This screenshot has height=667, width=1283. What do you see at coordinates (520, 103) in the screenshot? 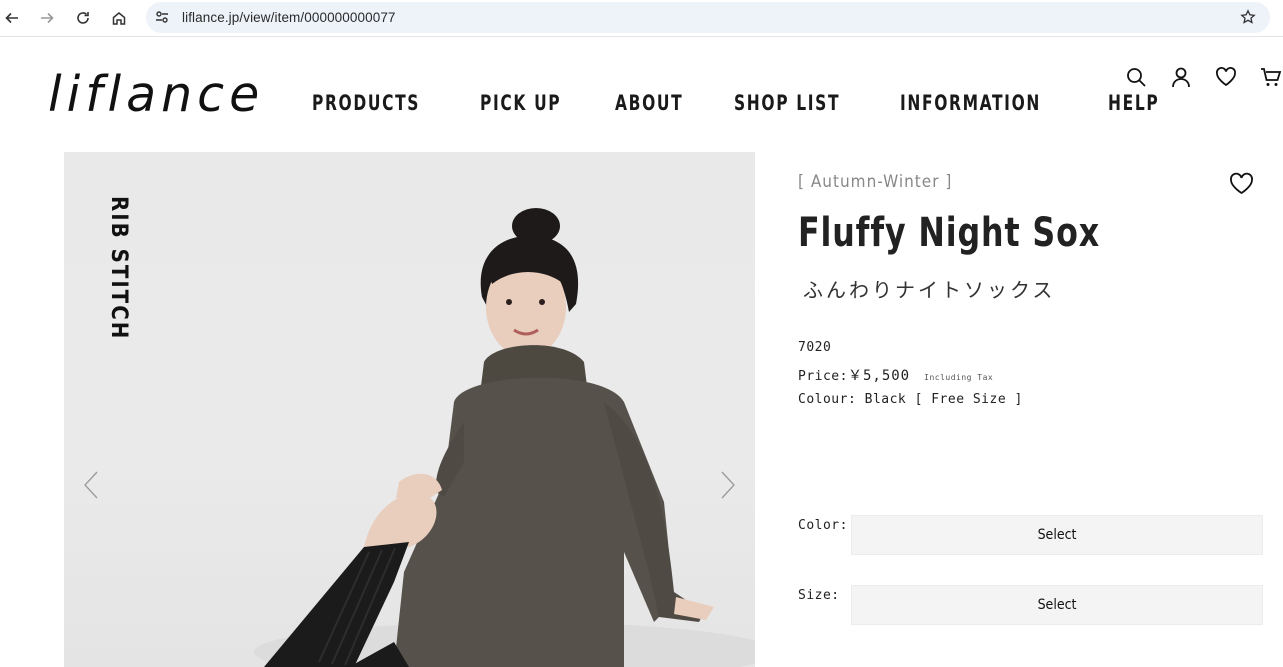
I see `nav-pick-up: PICK UP` at bounding box center [520, 103].